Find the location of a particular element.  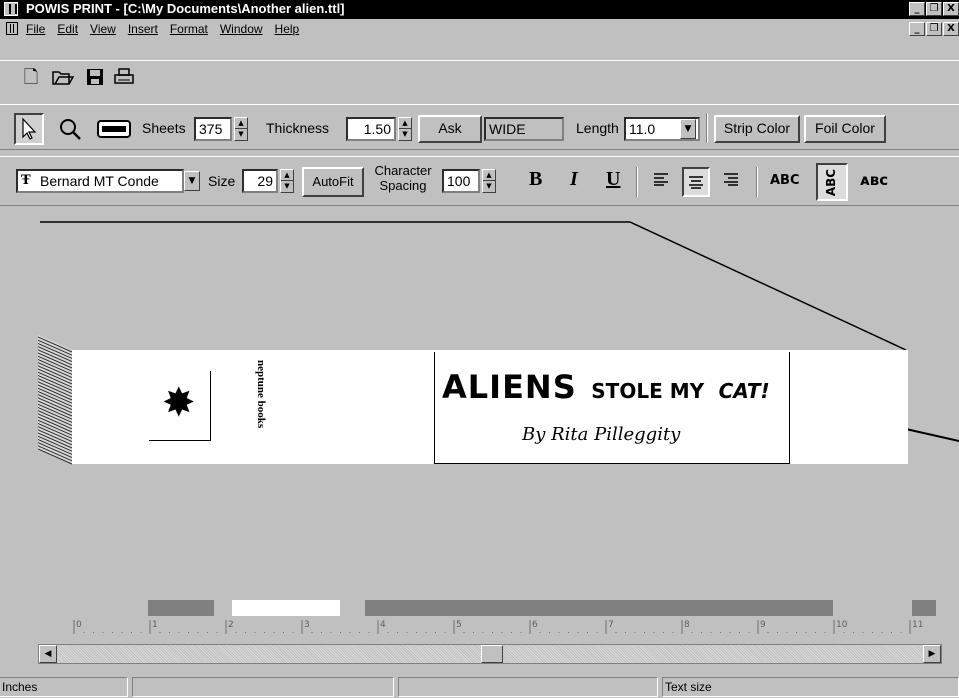

scroll-thumb is located at coordinates (492, 654).